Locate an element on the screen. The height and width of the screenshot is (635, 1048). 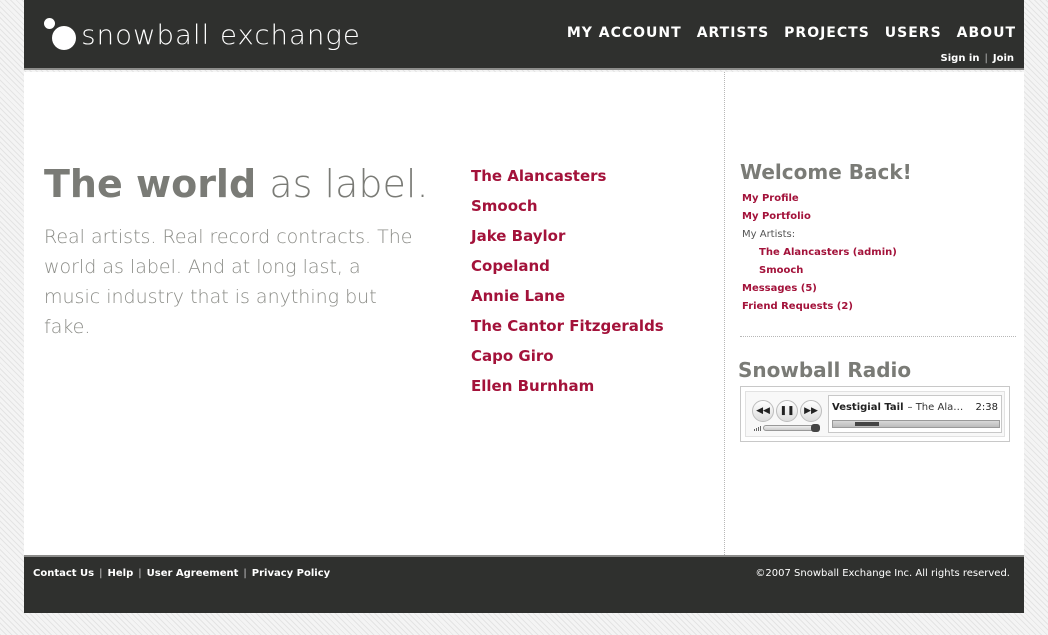
artist-link: Jake Baylor is located at coordinates (518, 236).